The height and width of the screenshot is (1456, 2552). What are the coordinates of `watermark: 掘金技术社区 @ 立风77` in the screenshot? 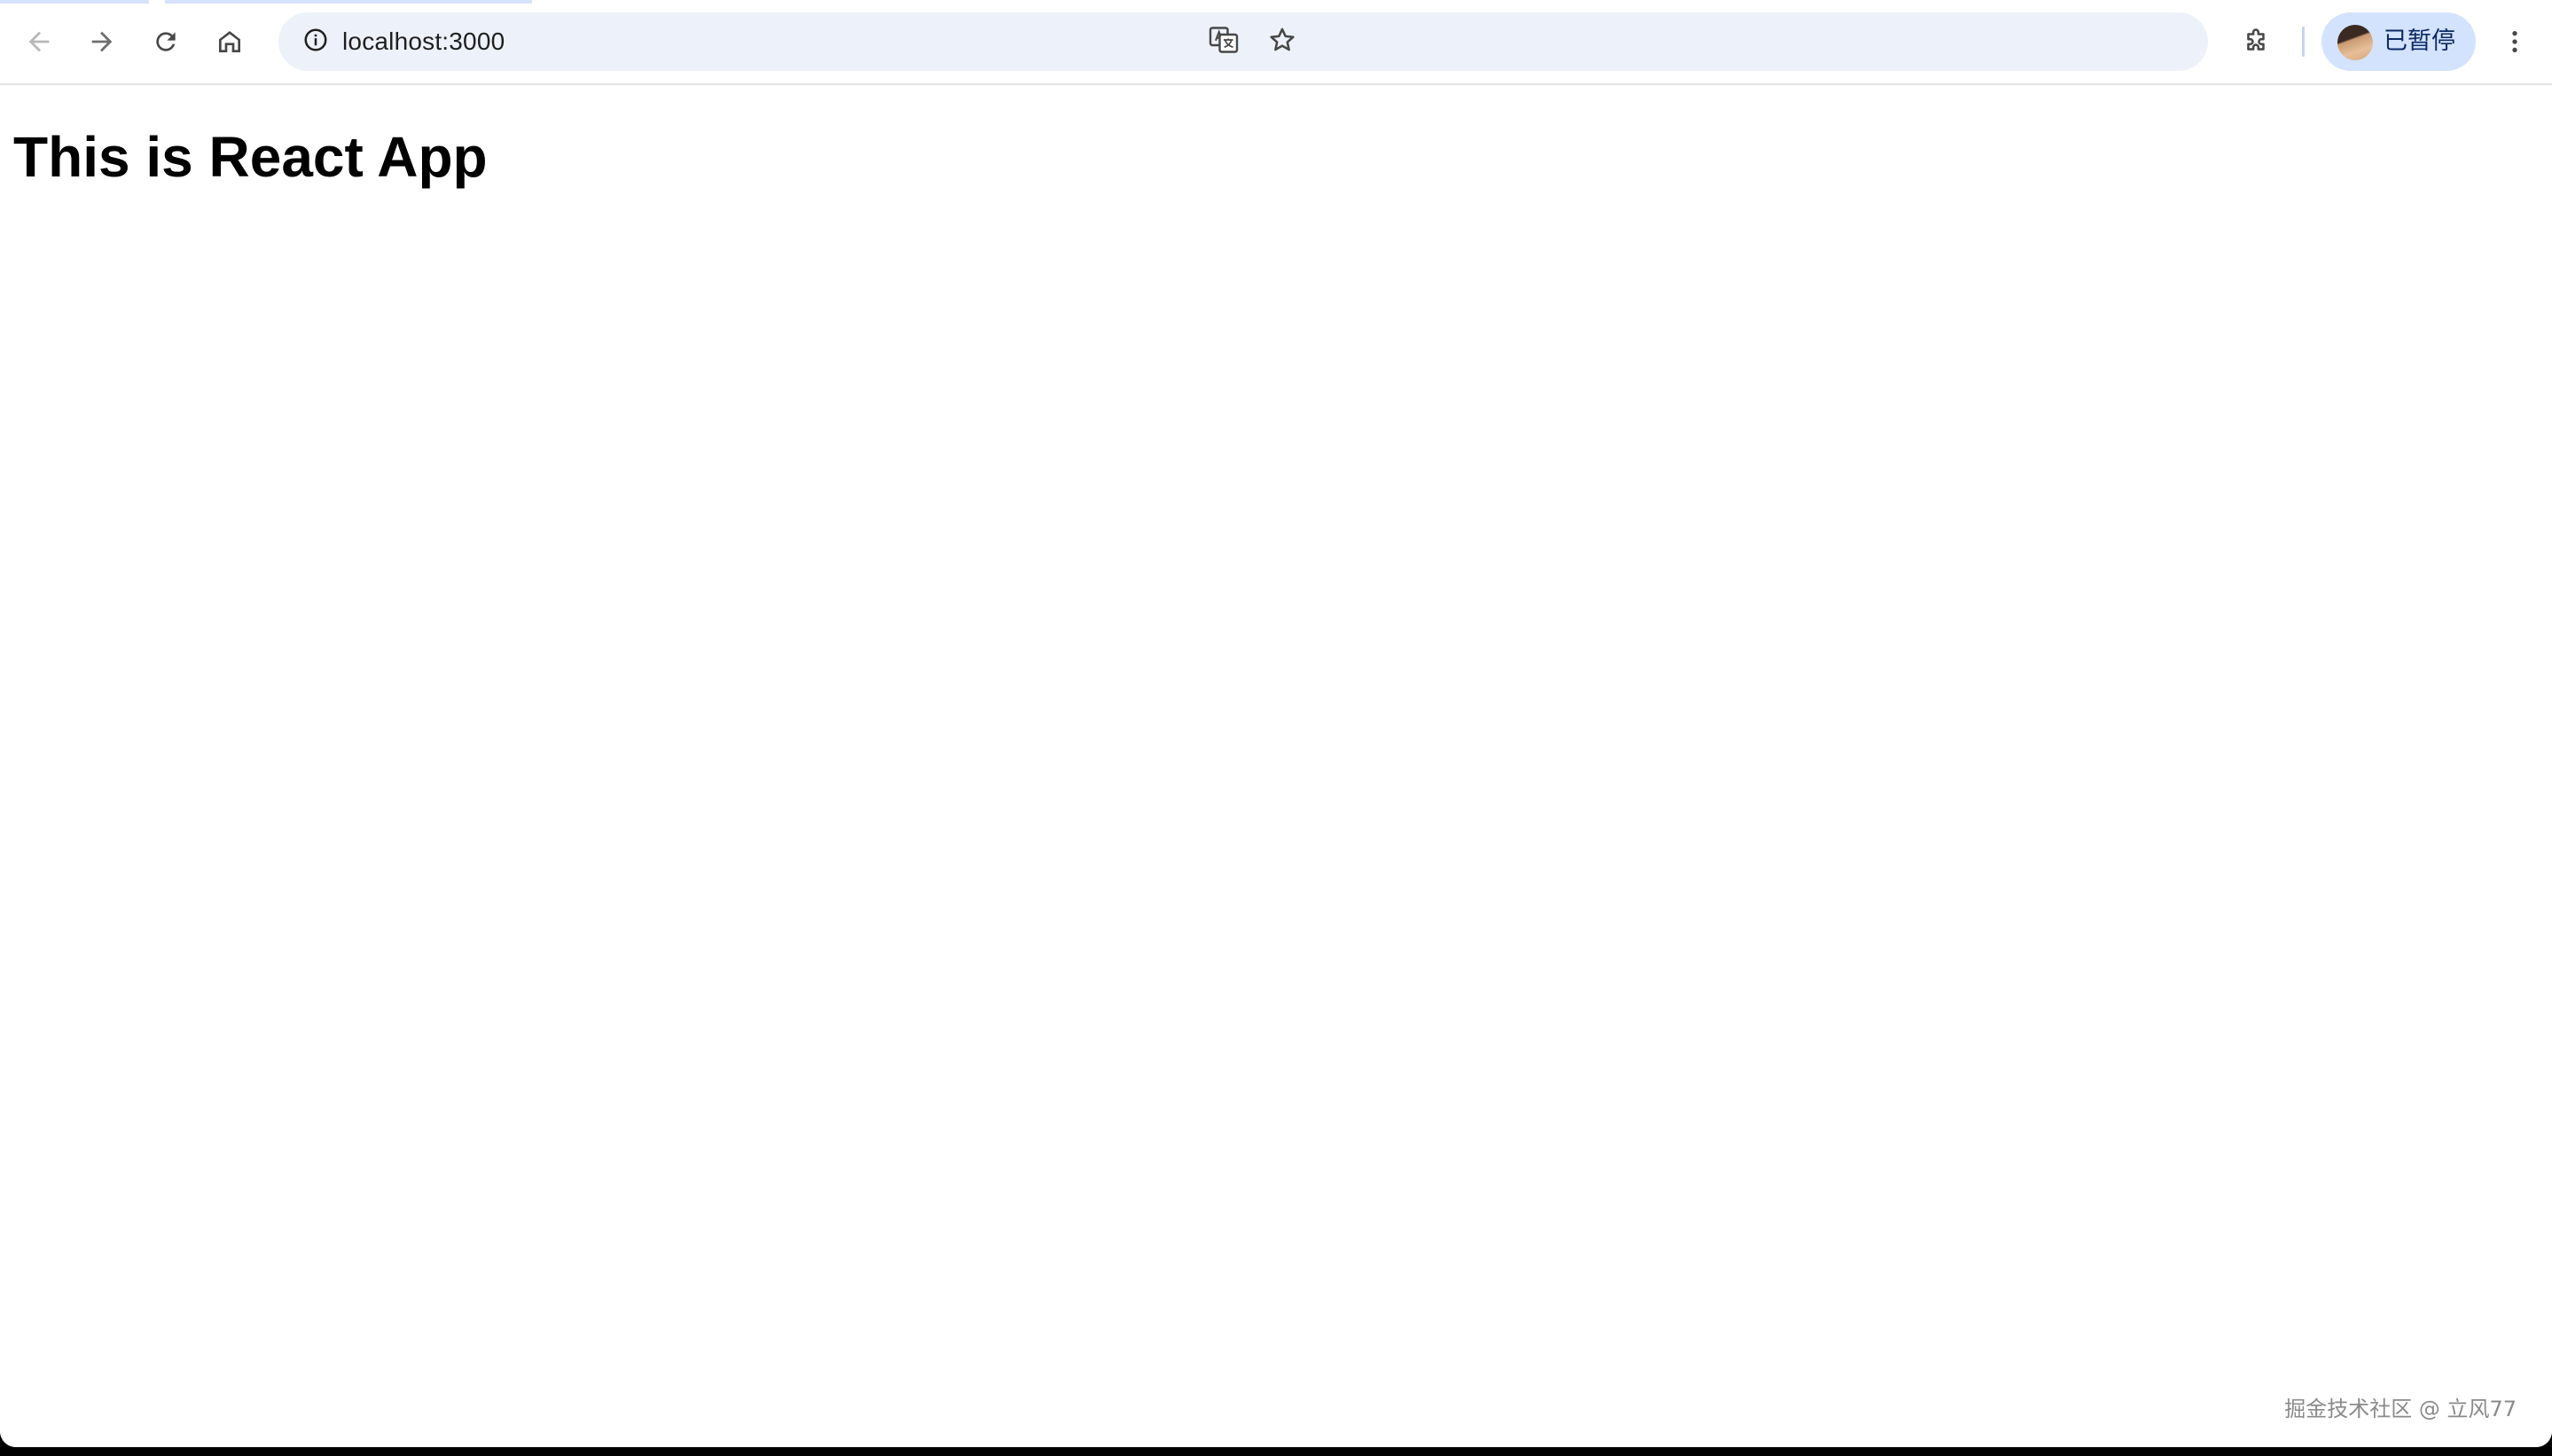 It's located at (2400, 1409).